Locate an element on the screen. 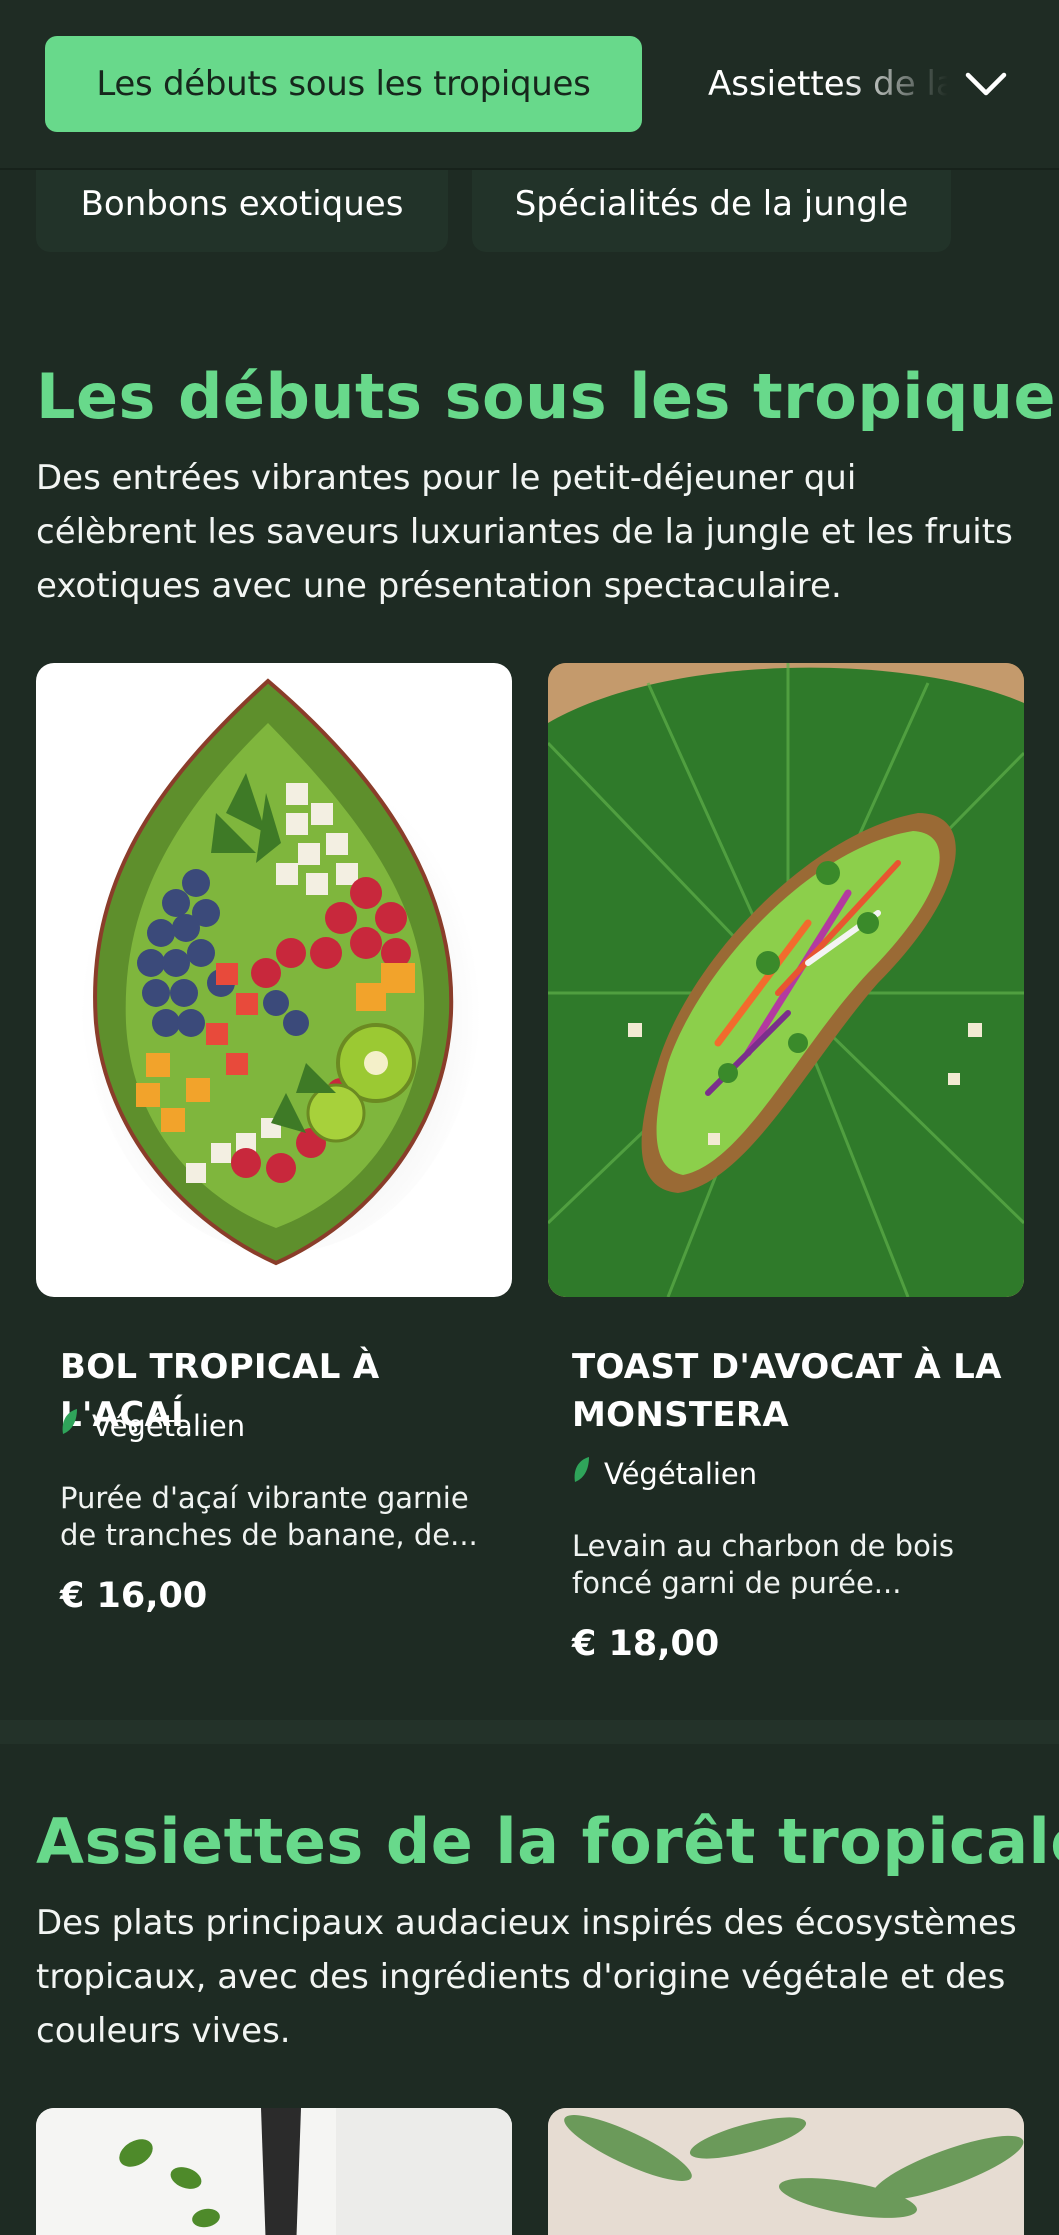 Image resolution: width=1059 pixels, height=2235 pixels. section-divider is located at coordinates (529, 1732).